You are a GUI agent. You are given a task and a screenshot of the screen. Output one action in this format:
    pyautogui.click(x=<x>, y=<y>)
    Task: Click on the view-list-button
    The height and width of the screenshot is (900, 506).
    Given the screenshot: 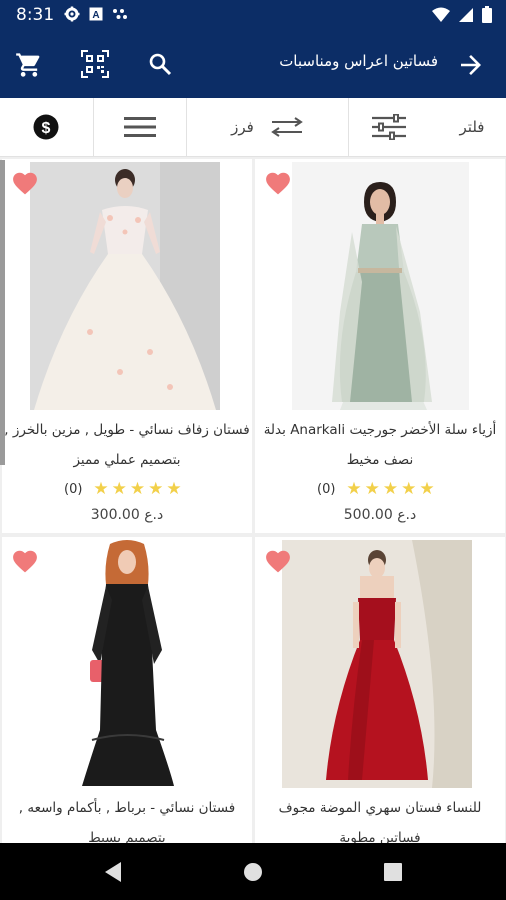 What is the action you would take?
    pyautogui.click(x=139, y=127)
    